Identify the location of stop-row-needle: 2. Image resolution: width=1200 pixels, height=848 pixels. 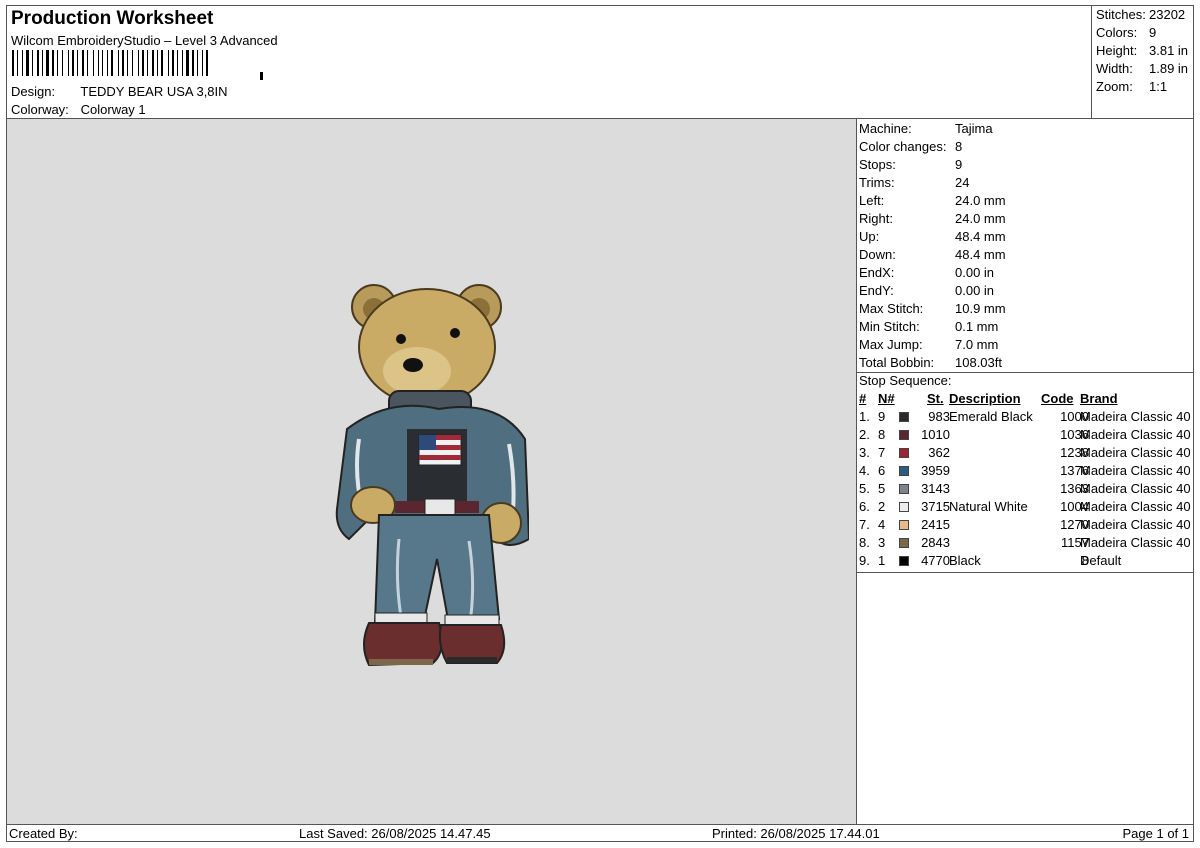
(882, 506).